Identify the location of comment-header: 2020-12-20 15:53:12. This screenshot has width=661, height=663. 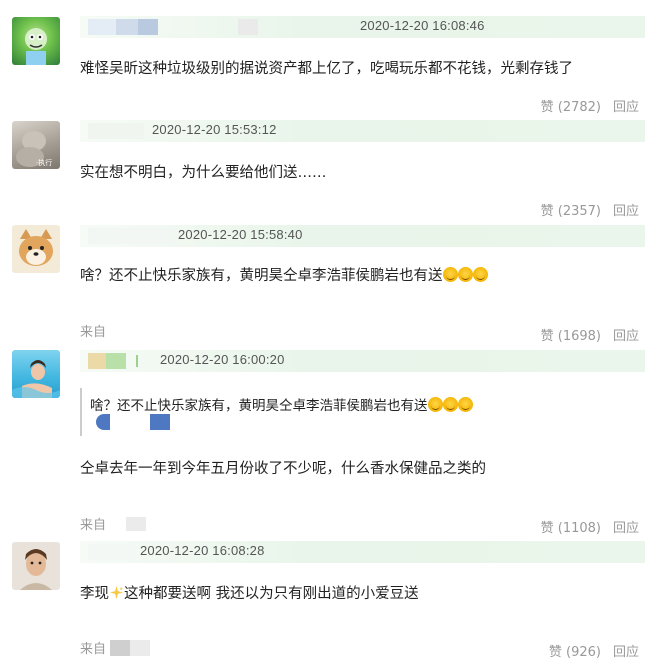
(362, 131).